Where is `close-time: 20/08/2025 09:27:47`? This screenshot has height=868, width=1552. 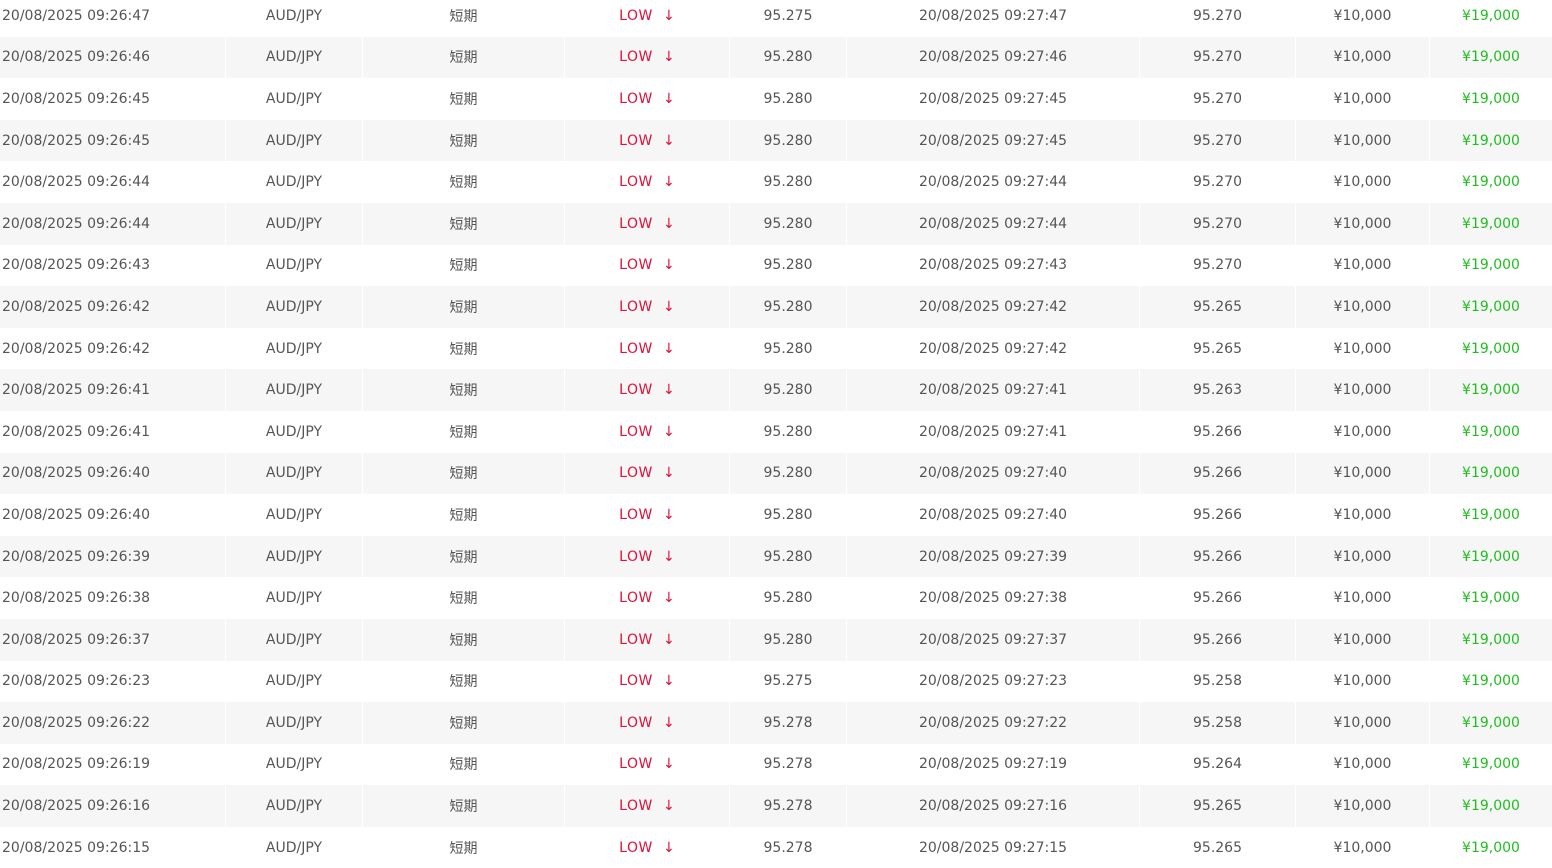
close-time: 20/08/2025 09:27:47 is located at coordinates (993, 15).